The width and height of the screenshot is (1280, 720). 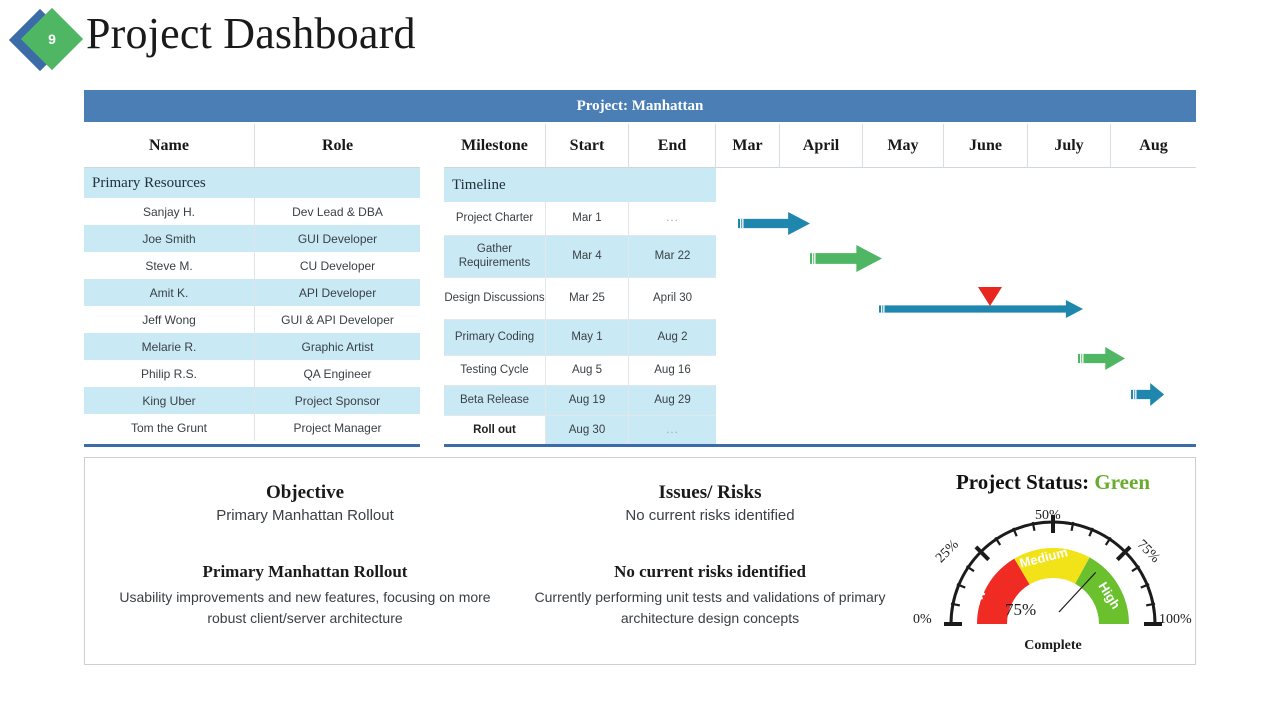 I want to click on project-band: Project: Manhattan, so click(x=640, y=106).